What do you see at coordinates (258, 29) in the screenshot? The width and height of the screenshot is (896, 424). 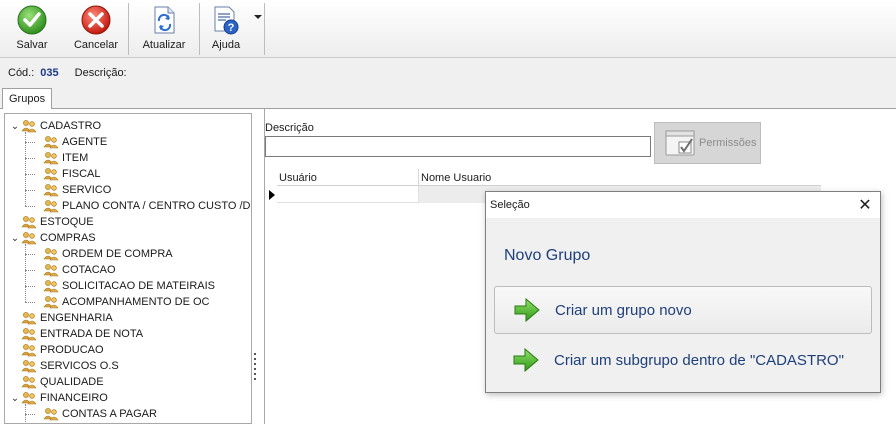 I see `help-dropdown-arrow` at bounding box center [258, 29].